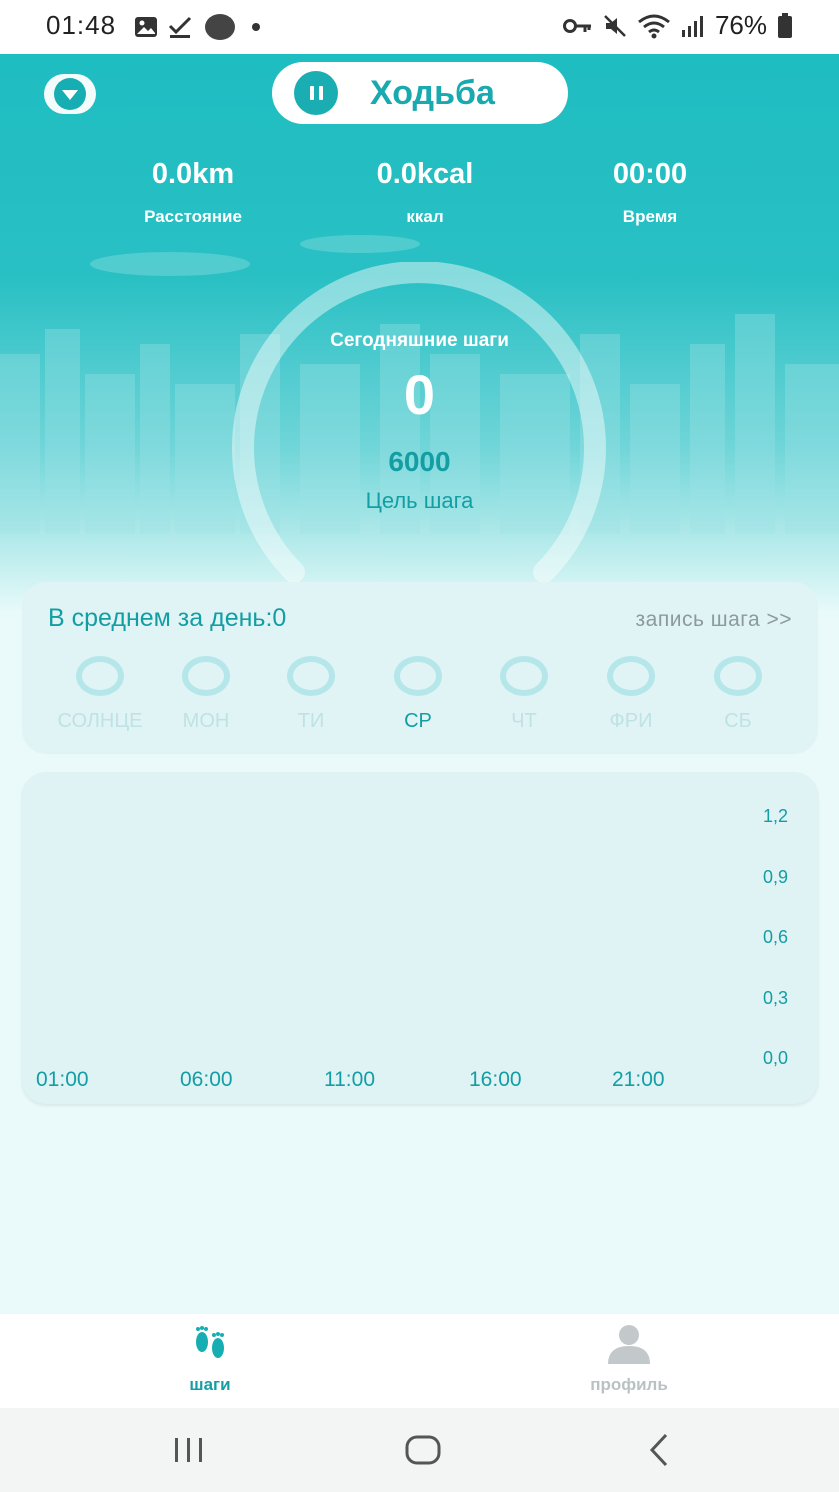 Image resolution: width=839 pixels, height=1492 pixels. What do you see at coordinates (677, 25) in the screenshot?
I see `status-right: 76%` at bounding box center [677, 25].